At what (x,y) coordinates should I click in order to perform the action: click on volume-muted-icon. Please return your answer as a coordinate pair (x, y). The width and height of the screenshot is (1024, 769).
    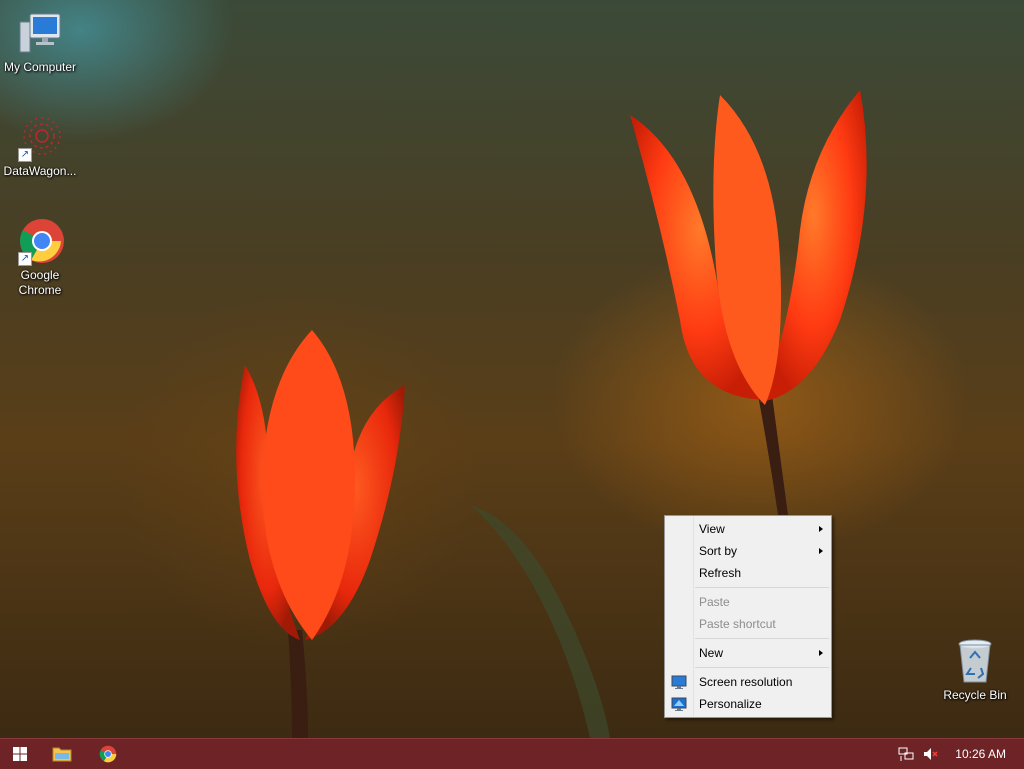
    Looking at the image, I should click on (931, 754).